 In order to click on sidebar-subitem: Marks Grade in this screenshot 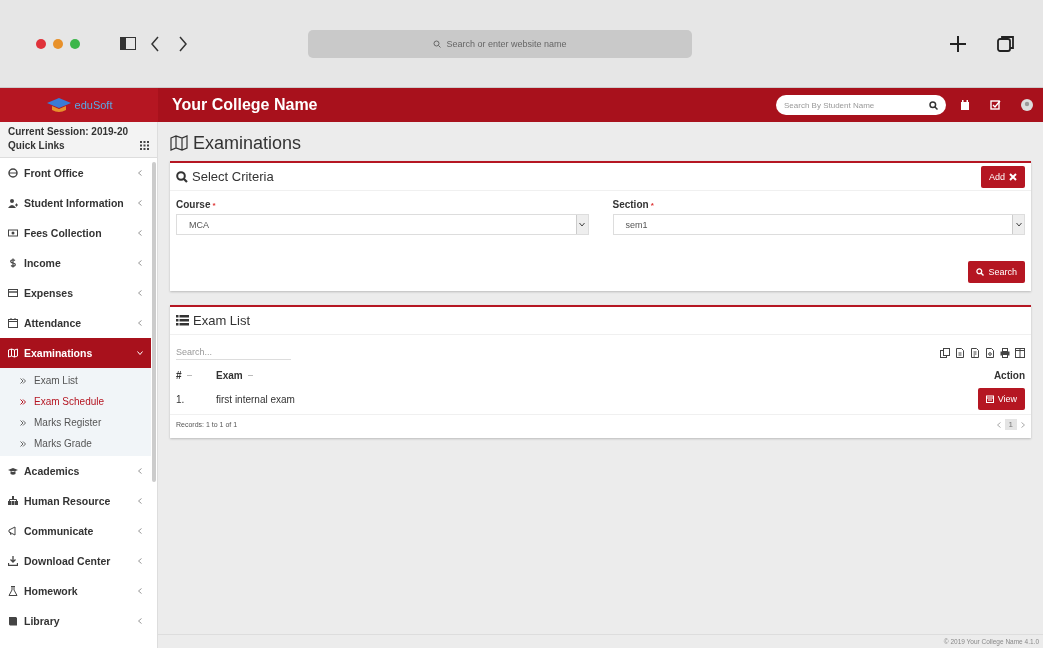, I will do `click(75, 443)`.